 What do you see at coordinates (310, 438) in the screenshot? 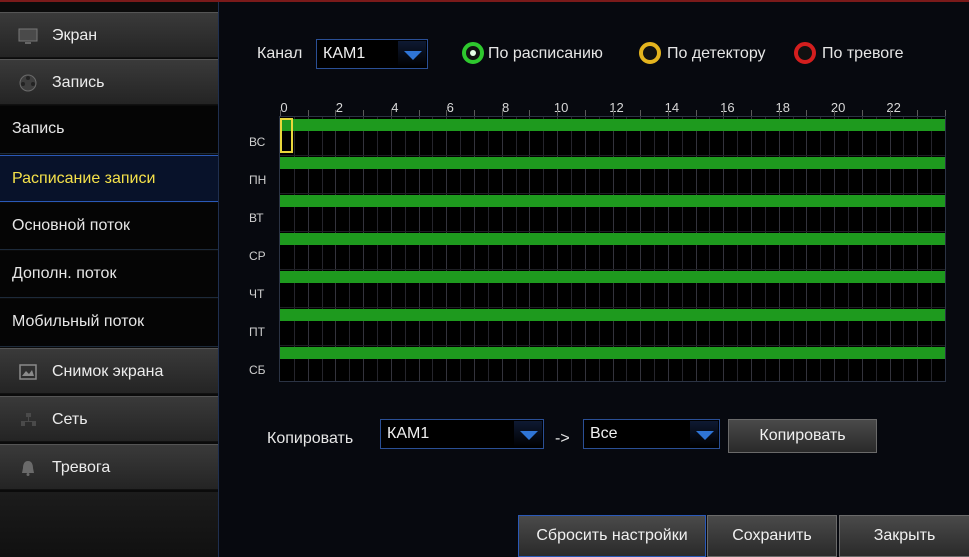
I see `copy-label: Копировать` at bounding box center [310, 438].